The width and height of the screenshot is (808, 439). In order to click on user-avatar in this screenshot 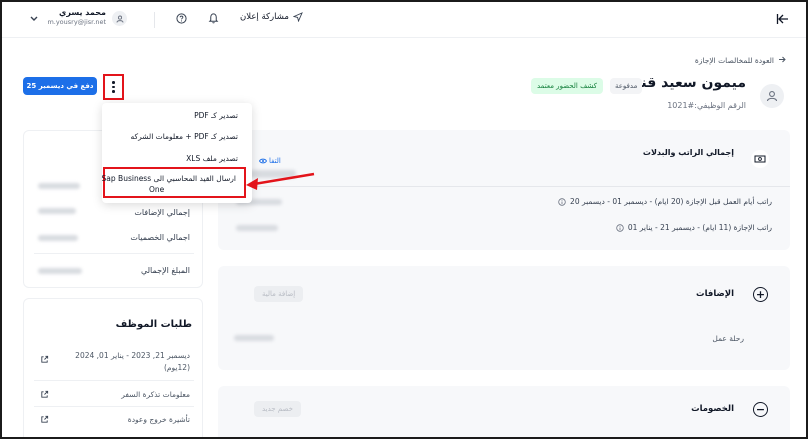, I will do `click(119, 18)`.